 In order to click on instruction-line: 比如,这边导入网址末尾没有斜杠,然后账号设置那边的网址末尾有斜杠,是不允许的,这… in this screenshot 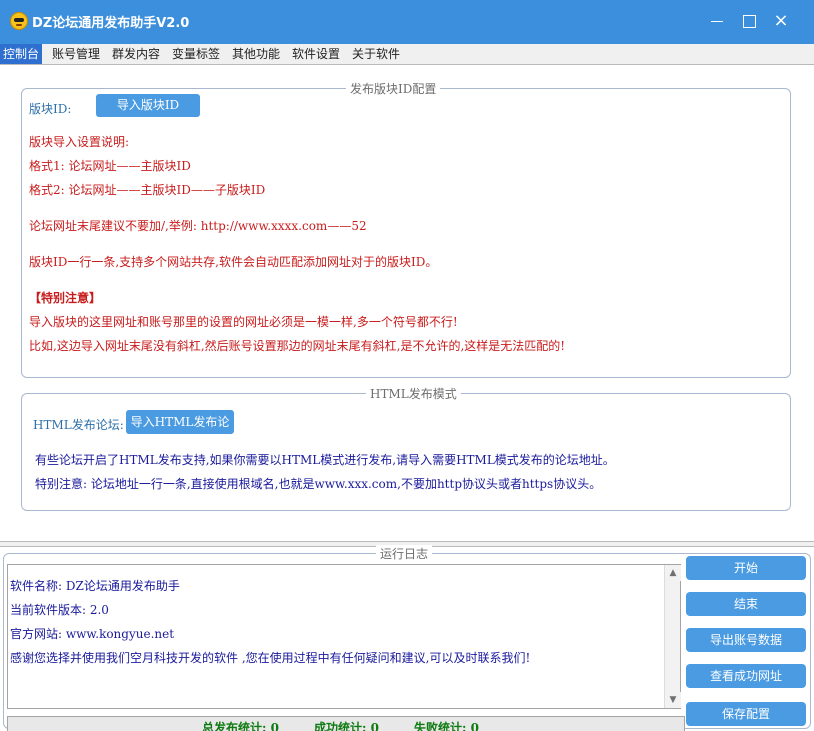, I will do `click(297, 346)`.